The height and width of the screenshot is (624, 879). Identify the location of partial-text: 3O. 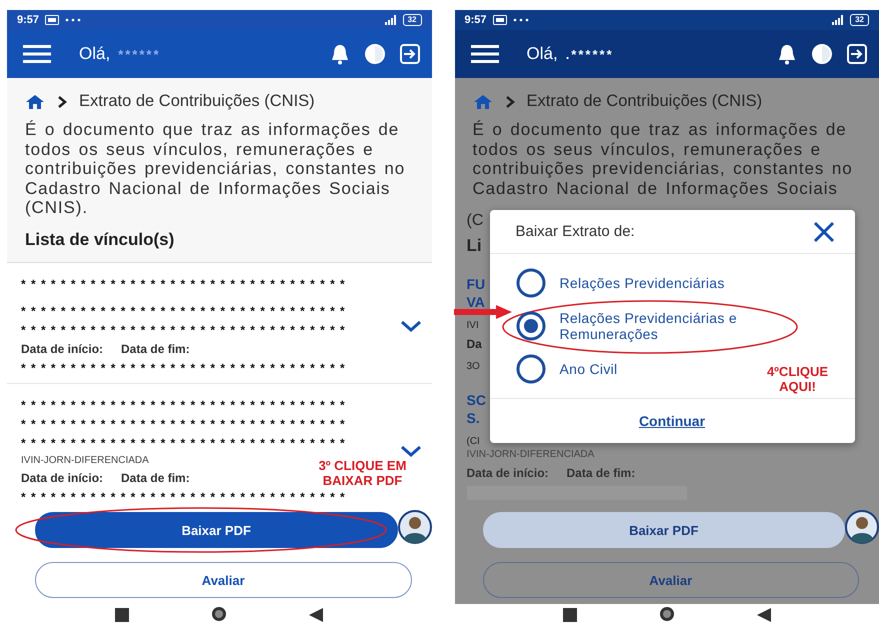
(473, 366).